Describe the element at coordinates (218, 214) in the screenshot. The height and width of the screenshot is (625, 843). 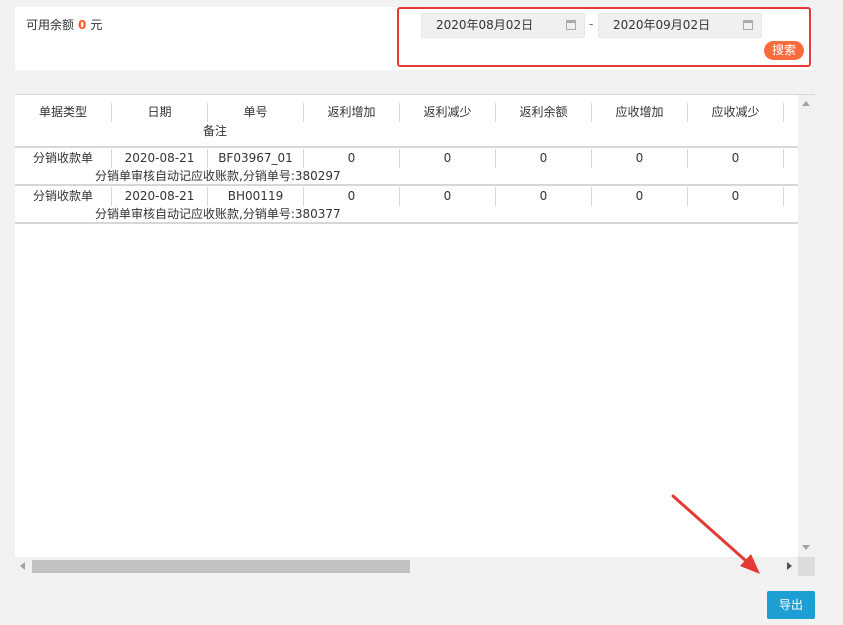
I see `row-remark: 分销单审核自动记应收账款,分销单号:380377` at that location.